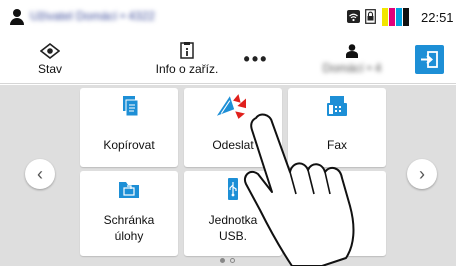  Describe the element at coordinates (437, 17) in the screenshot. I see `clock: 22:51` at that location.